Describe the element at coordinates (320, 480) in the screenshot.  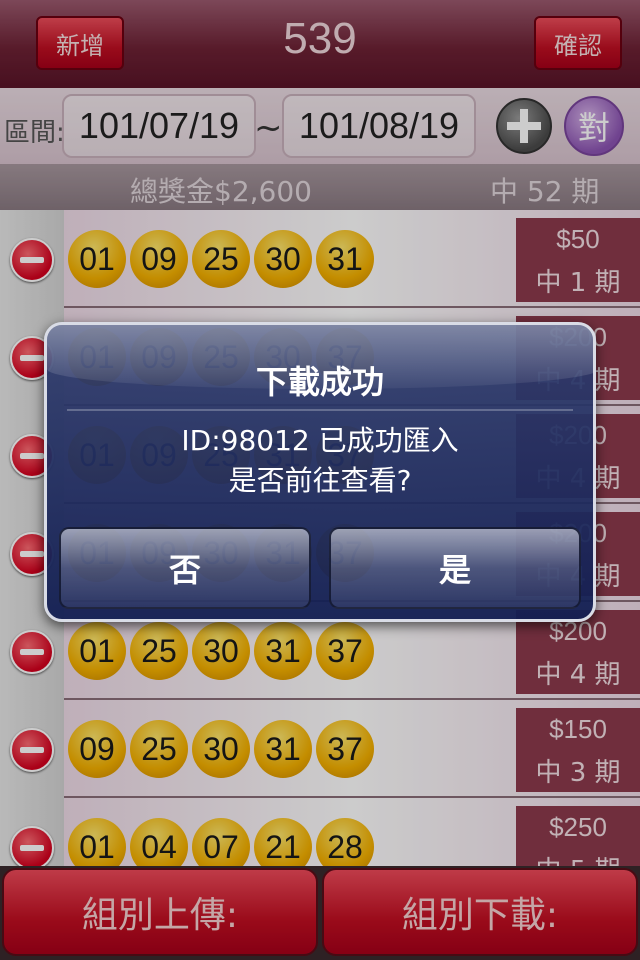
I see `alert-message-line2: 是否前往查看?` at that location.